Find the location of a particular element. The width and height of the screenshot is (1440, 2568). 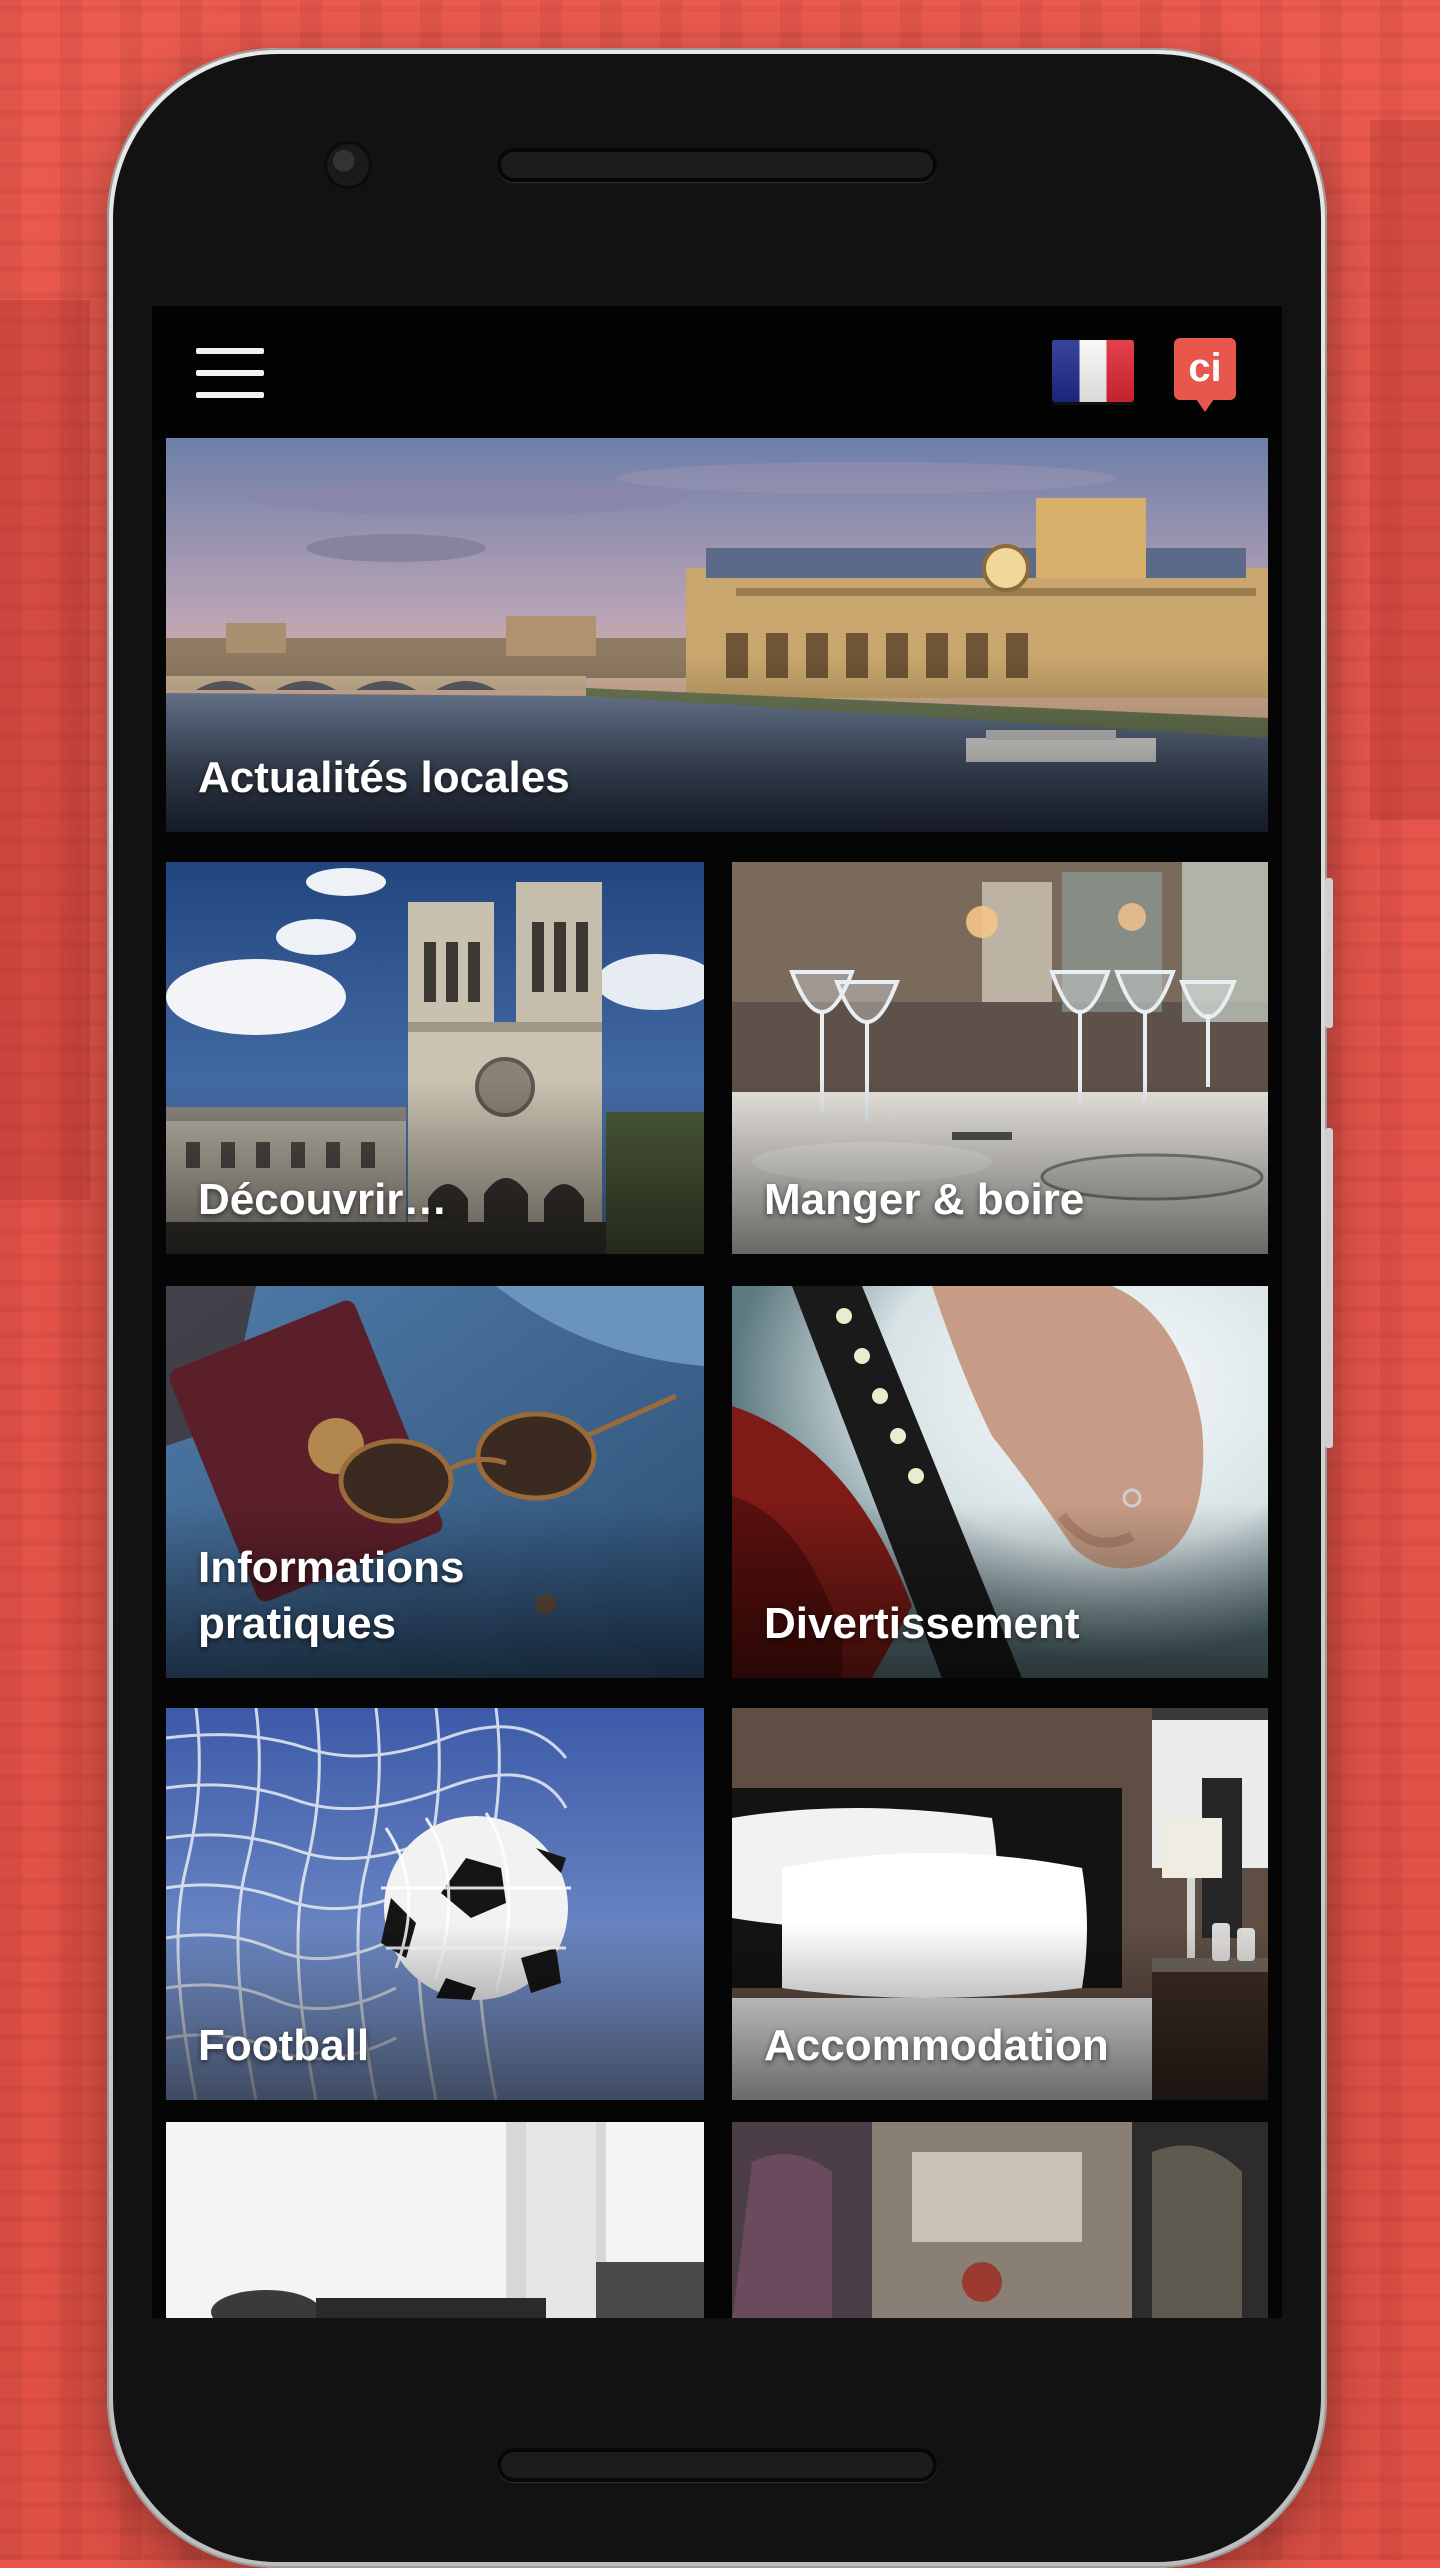

tile-actualites-locales: Actualités locales is located at coordinates (717, 635).